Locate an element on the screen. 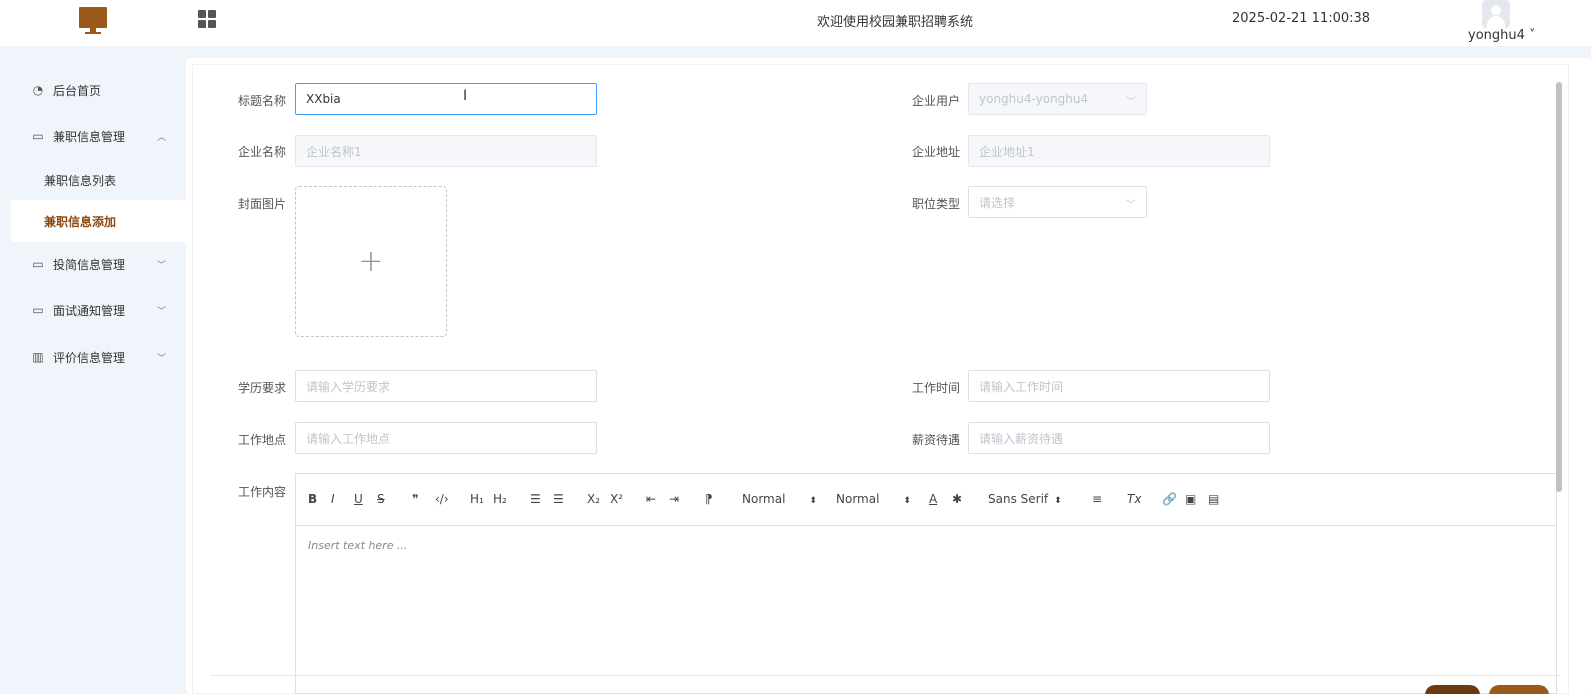 The width and height of the screenshot is (1591, 694). sidebar-item-label: 后台首页 is located at coordinates (77, 90).